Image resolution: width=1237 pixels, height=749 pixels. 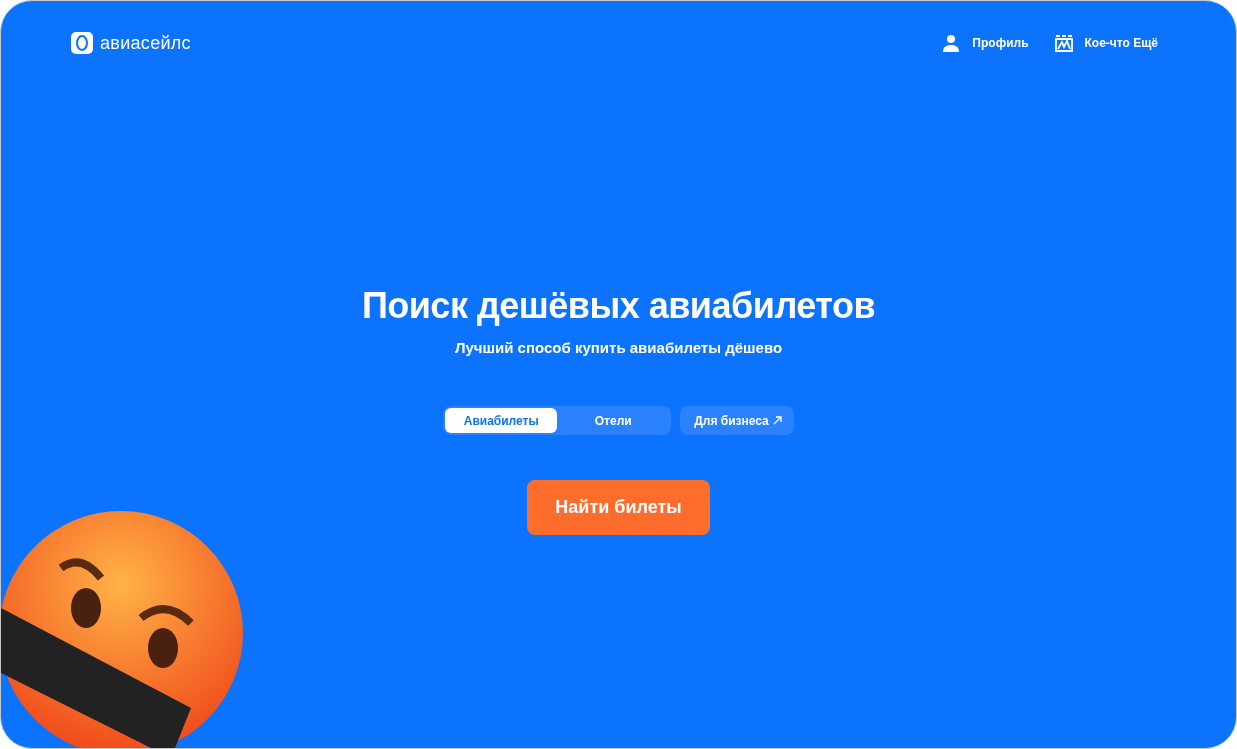 What do you see at coordinates (618, 507) in the screenshot?
I see `search-button: Найти билеты` at bounding box center [618, 507].